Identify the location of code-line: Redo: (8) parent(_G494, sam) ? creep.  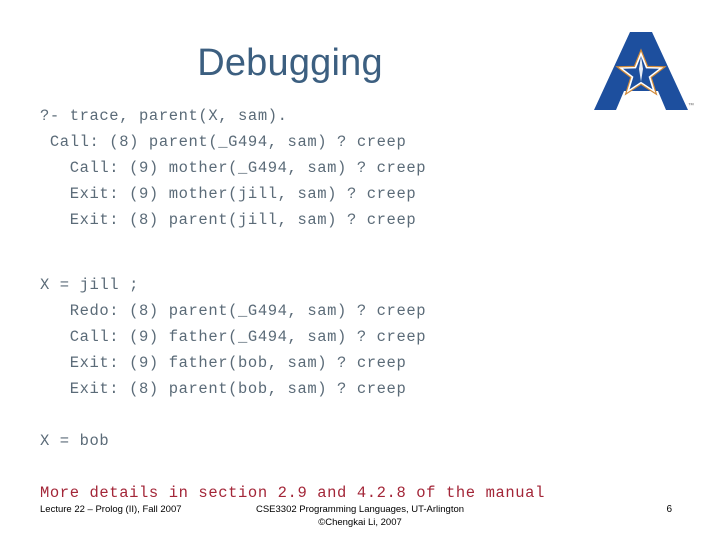
(233, 311).